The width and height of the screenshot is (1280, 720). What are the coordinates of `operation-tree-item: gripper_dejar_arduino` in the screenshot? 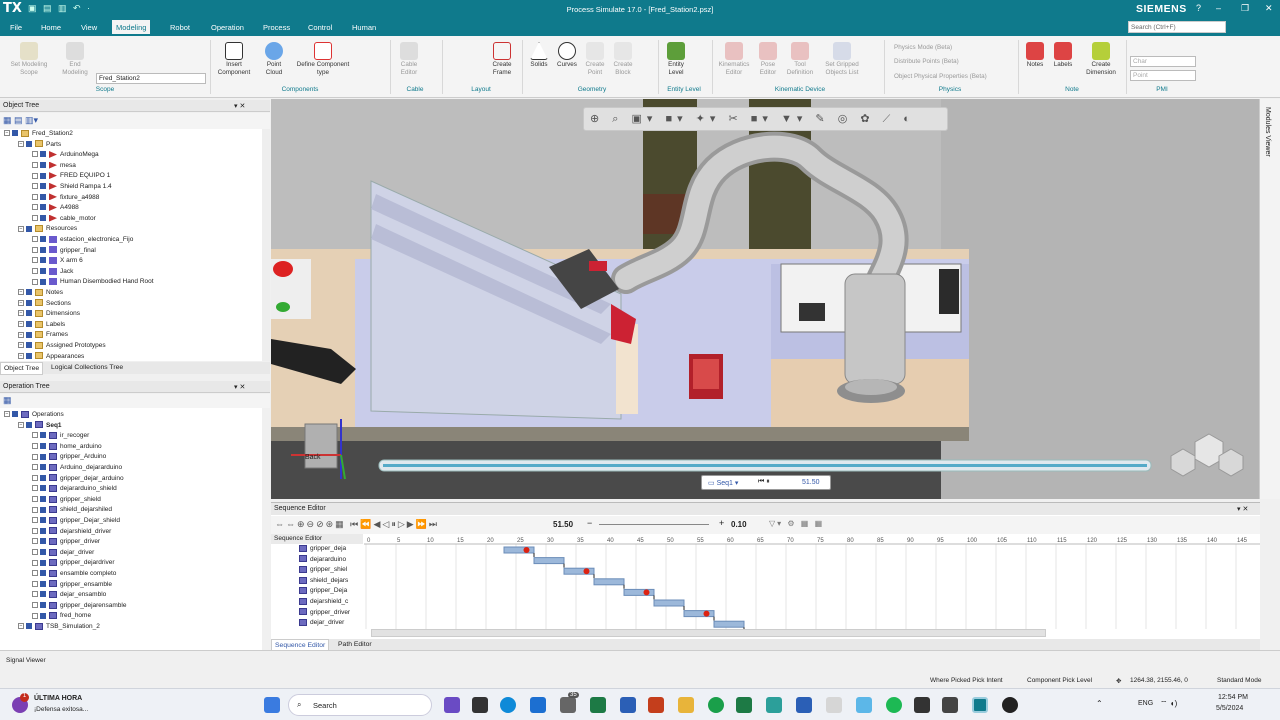 It's located at (78, 479).